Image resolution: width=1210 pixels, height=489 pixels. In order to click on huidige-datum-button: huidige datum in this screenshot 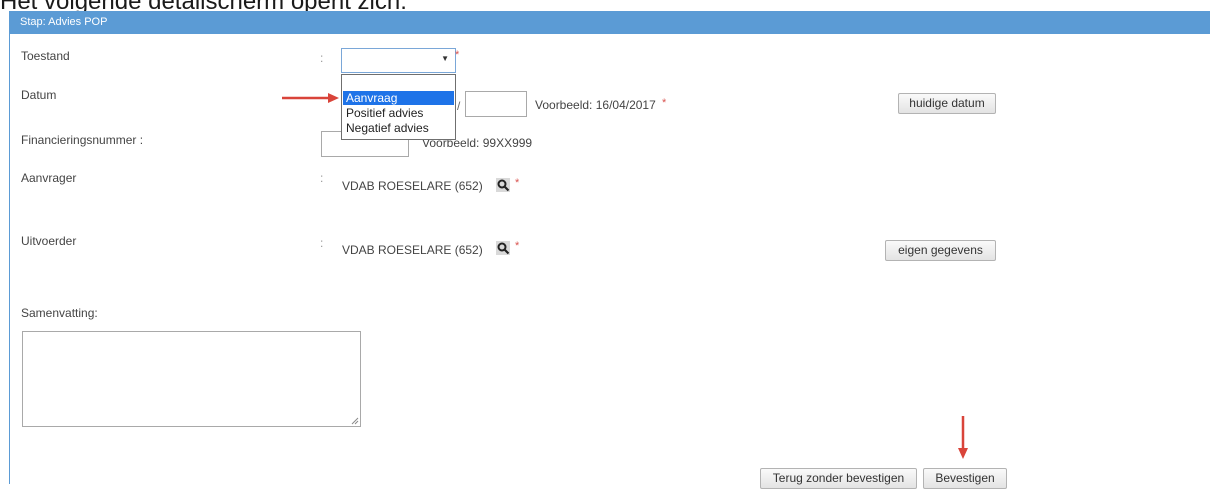, I will do `click(947, 103)`.